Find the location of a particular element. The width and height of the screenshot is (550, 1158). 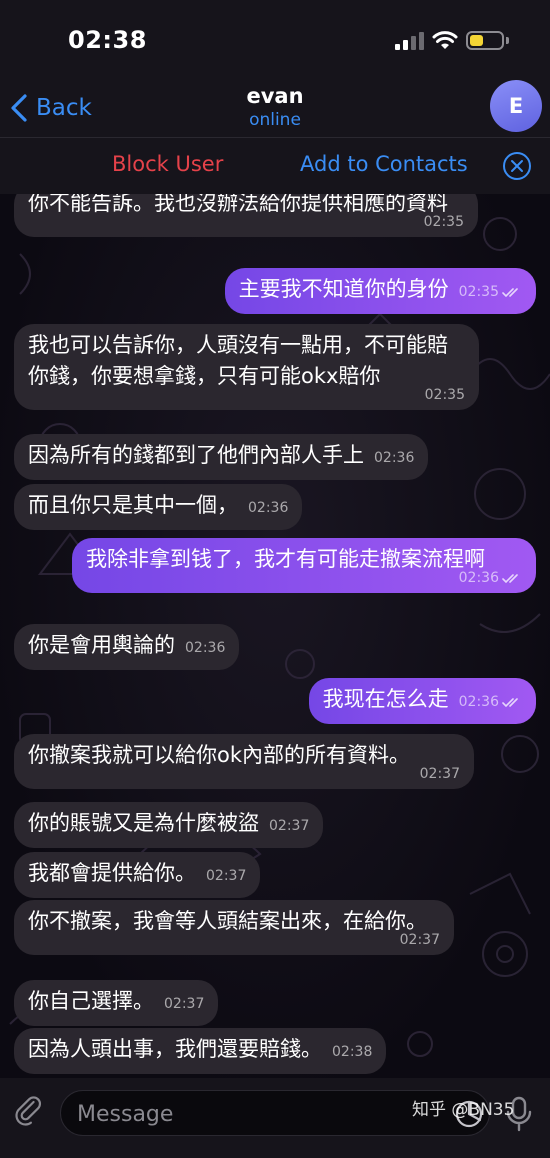

battery-icon is located at coordinates (485, 40).